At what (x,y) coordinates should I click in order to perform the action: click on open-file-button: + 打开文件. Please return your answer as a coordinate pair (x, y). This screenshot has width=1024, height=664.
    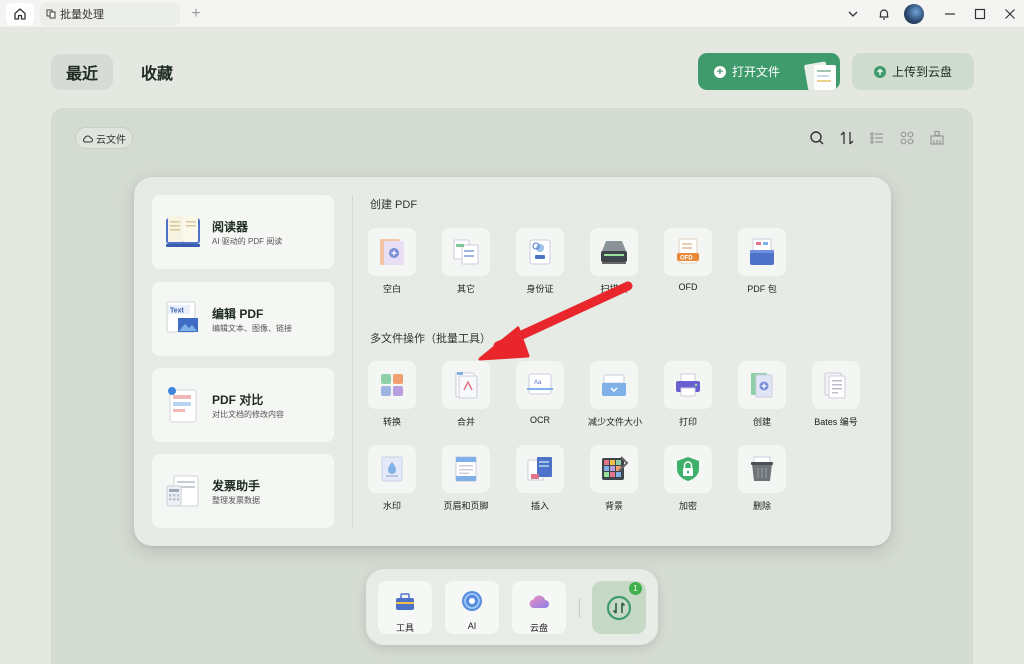
    Looking at the image, I should click on (769, 71).